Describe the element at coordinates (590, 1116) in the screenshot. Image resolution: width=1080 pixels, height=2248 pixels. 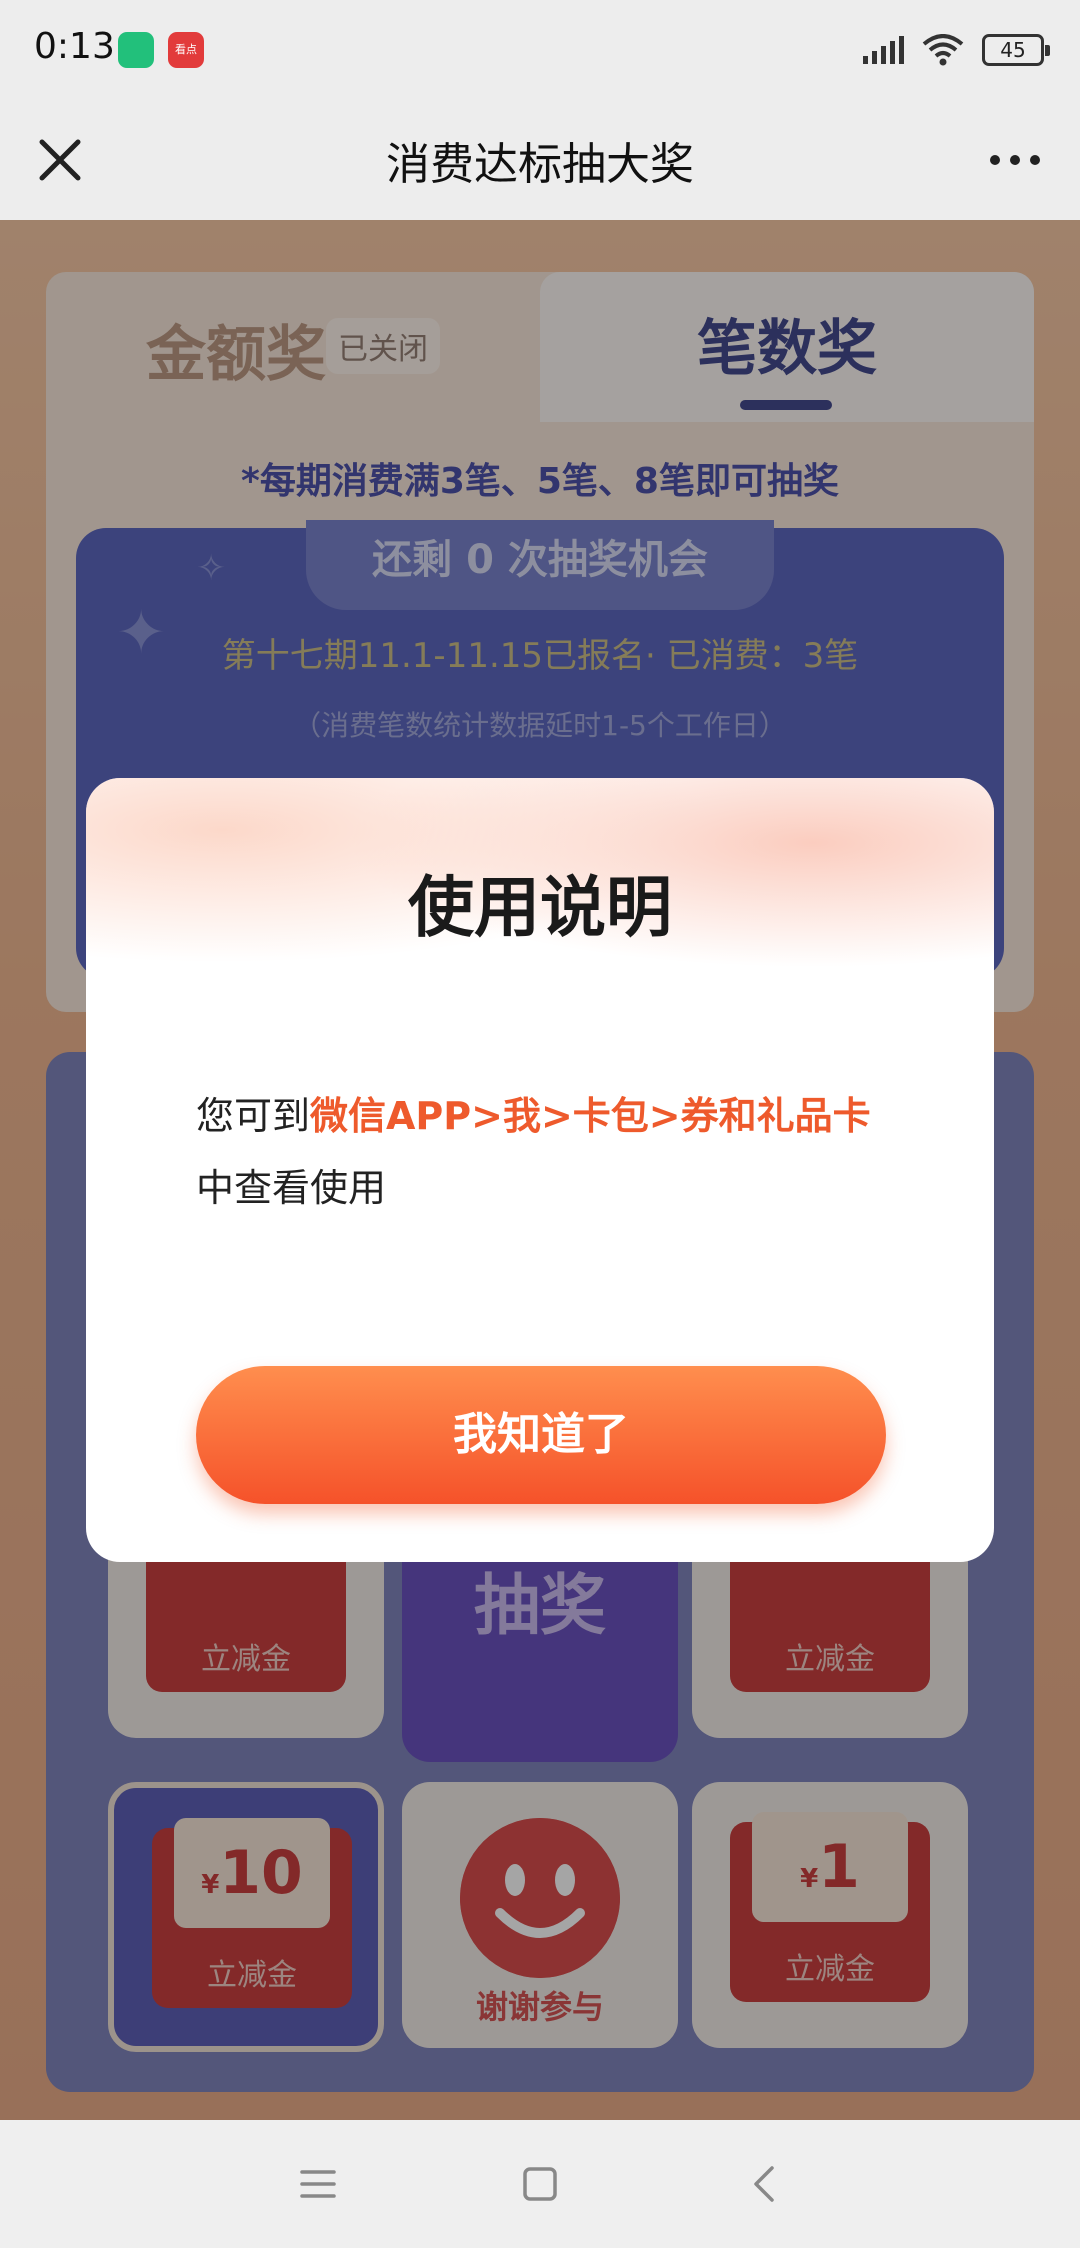
I see `body-highlight: 微信APP>我>卡包>券和礼品卡` at that location.